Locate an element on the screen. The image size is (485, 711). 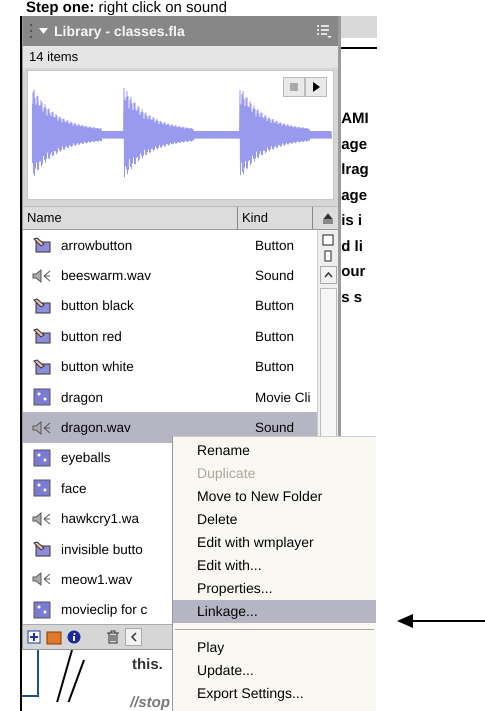
caret-up-icon is located at coordinates (328, 275).